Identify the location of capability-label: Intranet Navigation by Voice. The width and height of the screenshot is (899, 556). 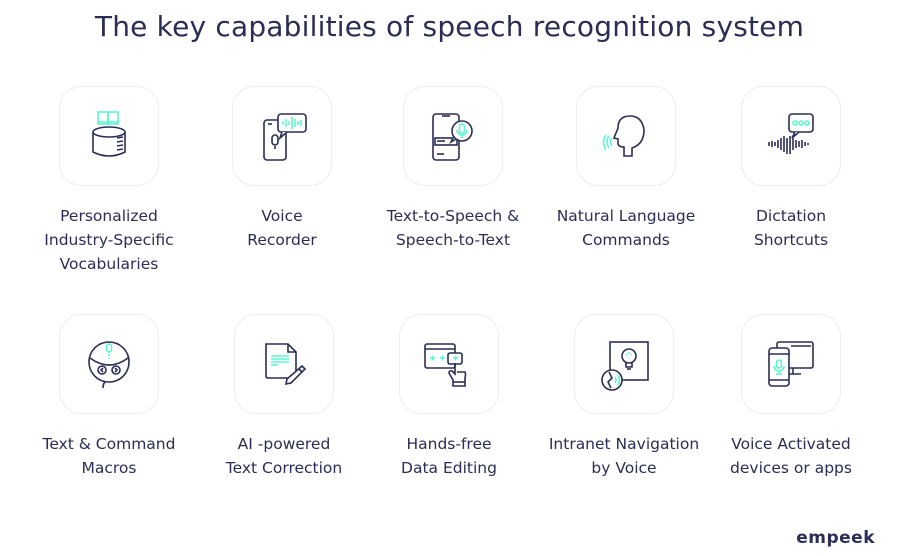
(624, 456).